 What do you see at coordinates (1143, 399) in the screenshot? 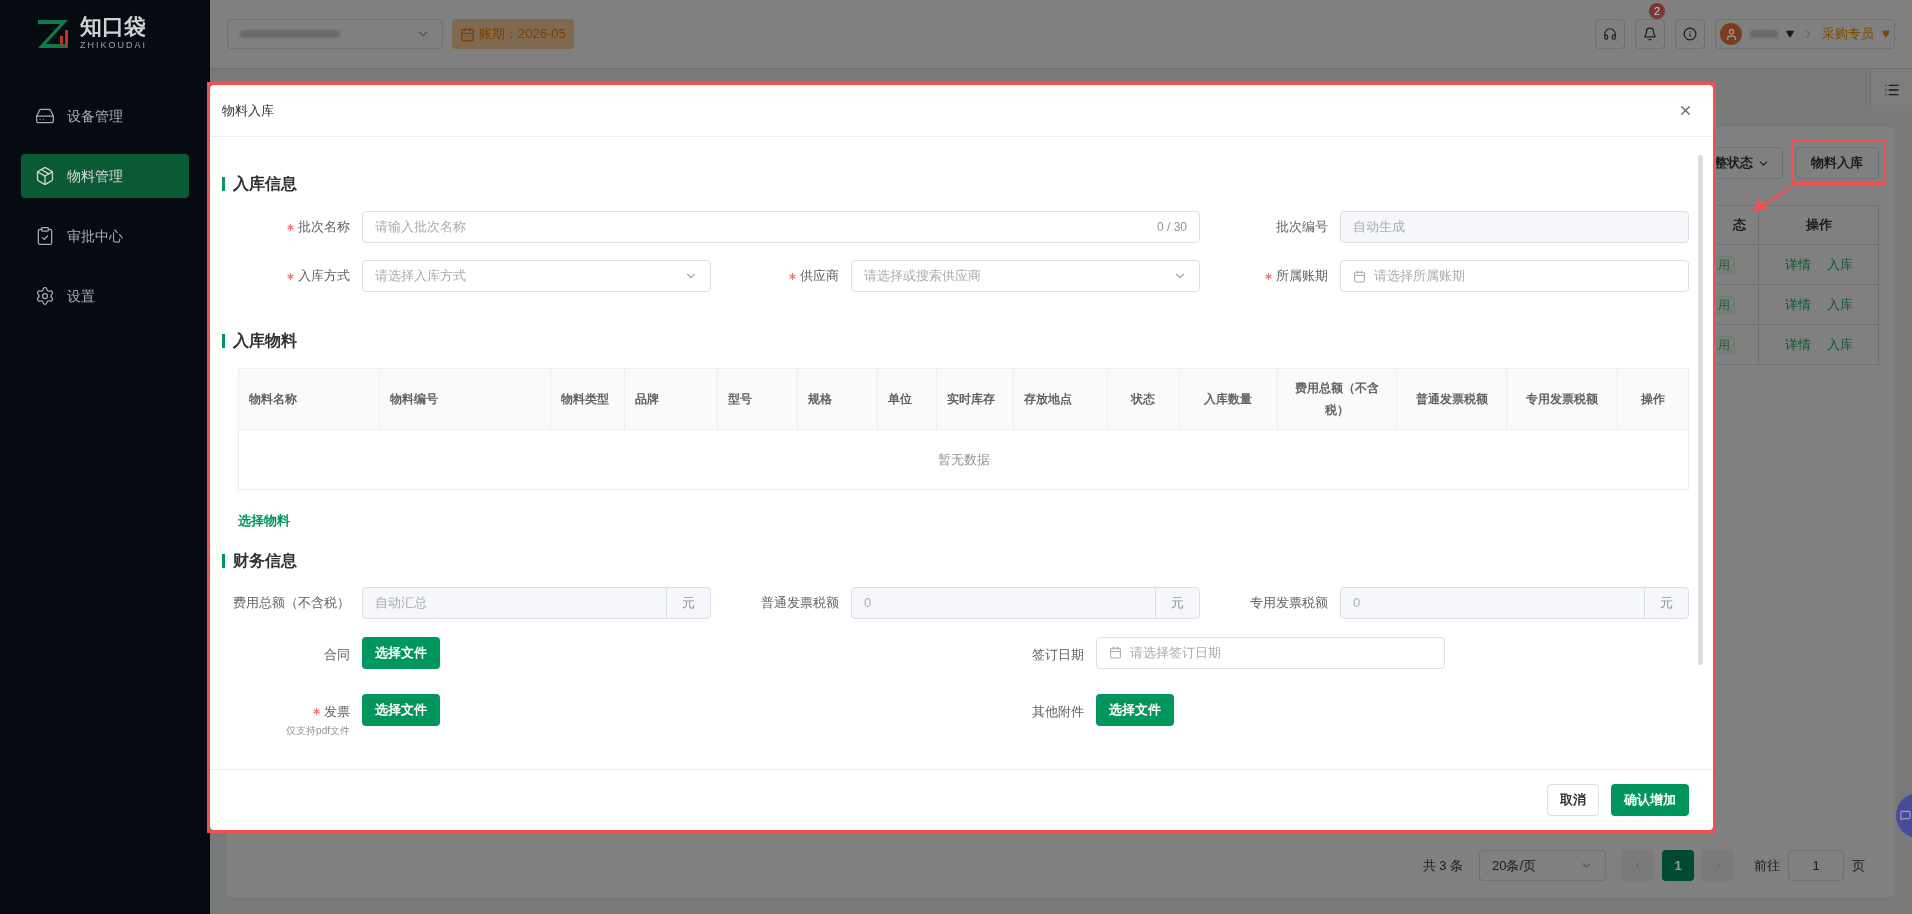
I see `column-header: 状态` at bounding box center [1143, 399].